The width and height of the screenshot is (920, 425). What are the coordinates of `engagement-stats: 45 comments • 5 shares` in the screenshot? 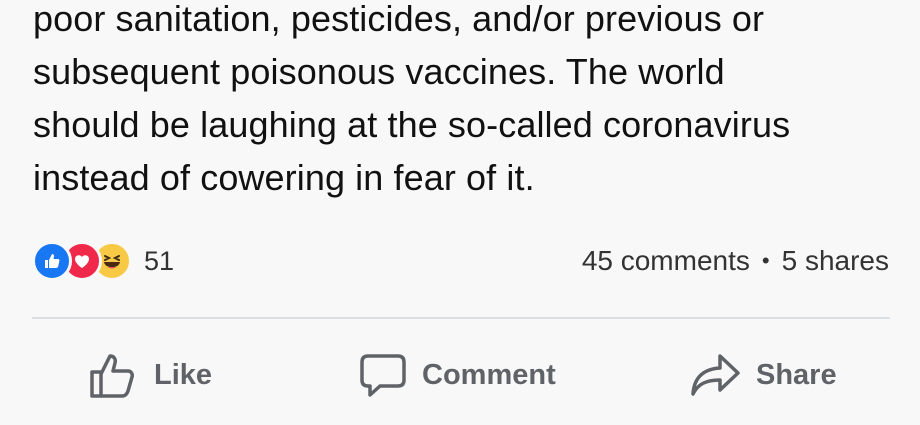 It's located at (735, 261).